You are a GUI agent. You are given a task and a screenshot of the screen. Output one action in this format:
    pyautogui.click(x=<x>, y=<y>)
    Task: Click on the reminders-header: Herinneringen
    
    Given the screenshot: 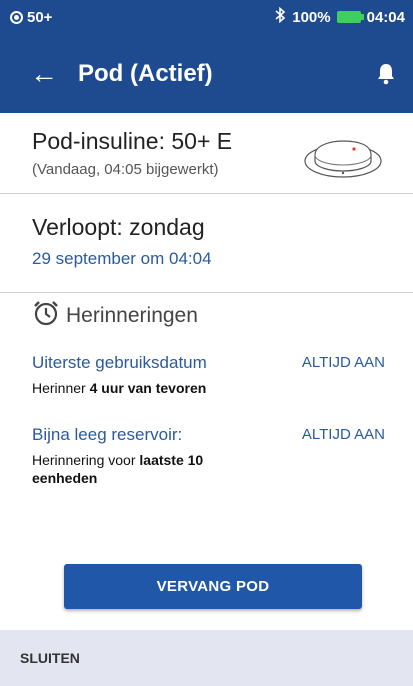 What is the action you would take?
    pyautogui.click(x=222, y=316)
    